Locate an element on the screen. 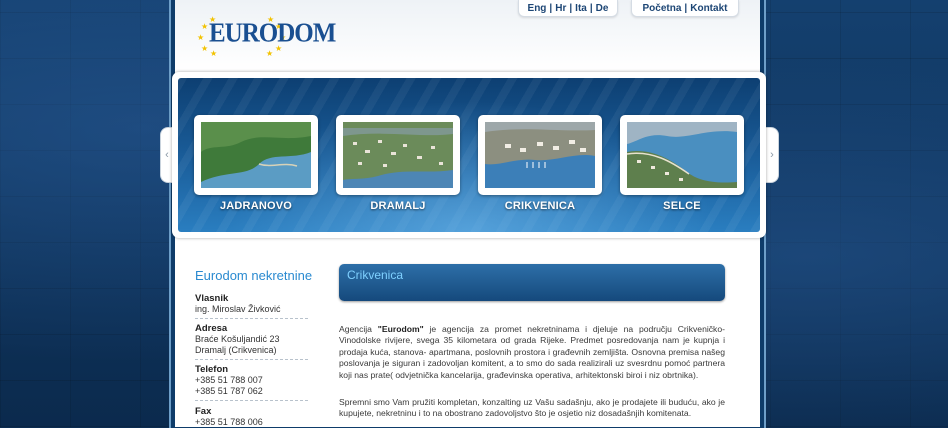 Image resolution: width=948 pixels, height=428 pixels. owner-name: ing. Miroslav Živković is located at coordinates (238, 309).